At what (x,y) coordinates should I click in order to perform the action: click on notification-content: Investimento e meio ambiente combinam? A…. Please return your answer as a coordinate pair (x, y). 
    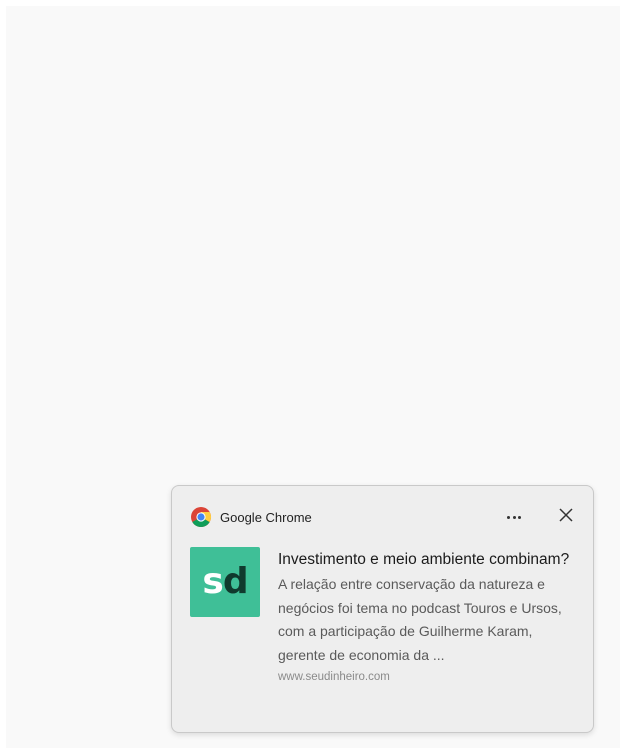
    Looking at the image, I should click on (430, 615).